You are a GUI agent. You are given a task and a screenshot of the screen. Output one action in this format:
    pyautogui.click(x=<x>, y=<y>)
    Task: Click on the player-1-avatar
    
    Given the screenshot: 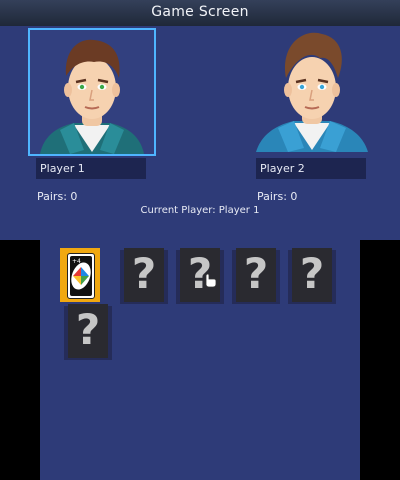 What is the action you would take?
    pyautogui.click(x=92, y=92)
    